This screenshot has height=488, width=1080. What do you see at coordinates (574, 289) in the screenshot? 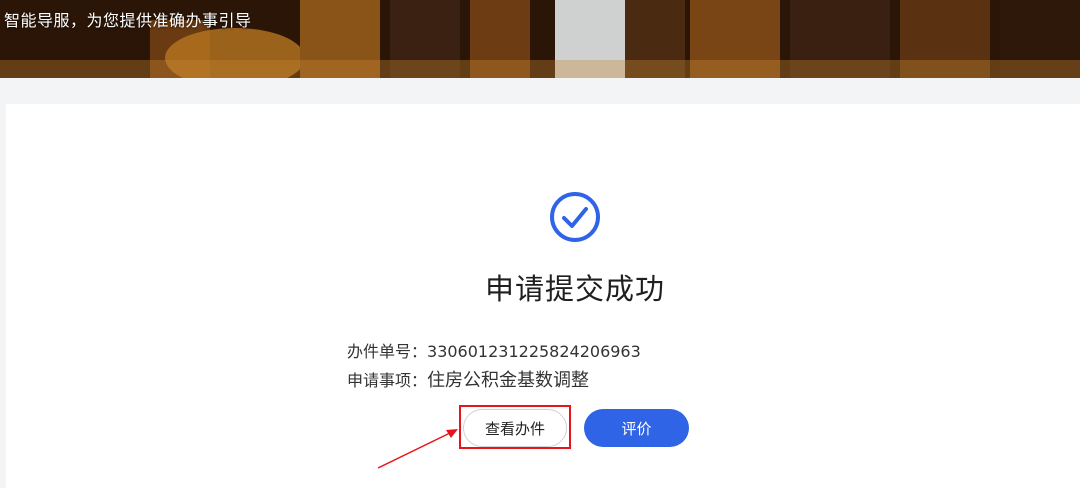
I see `result-title: 申请提交成功` at bounding box center [574, 289].